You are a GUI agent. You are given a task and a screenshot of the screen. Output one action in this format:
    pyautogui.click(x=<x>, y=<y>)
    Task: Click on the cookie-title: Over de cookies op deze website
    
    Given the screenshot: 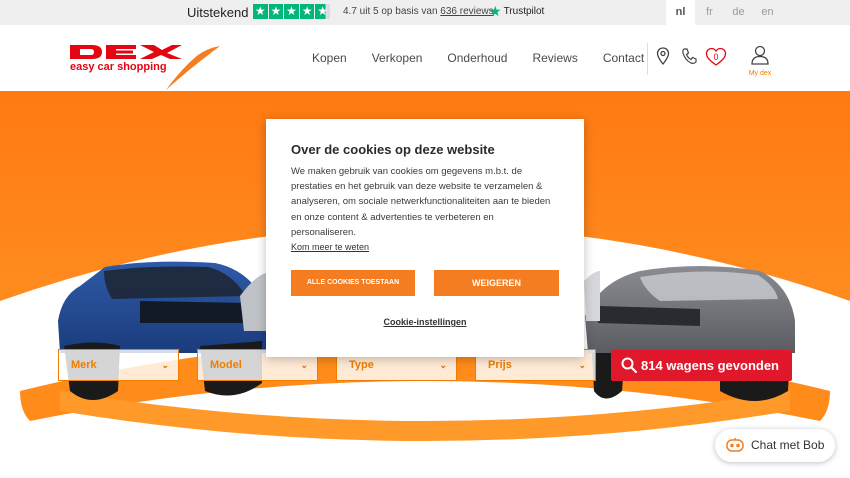 What is the action you would take?
    pyautogui.click(x=393, y=149)
    